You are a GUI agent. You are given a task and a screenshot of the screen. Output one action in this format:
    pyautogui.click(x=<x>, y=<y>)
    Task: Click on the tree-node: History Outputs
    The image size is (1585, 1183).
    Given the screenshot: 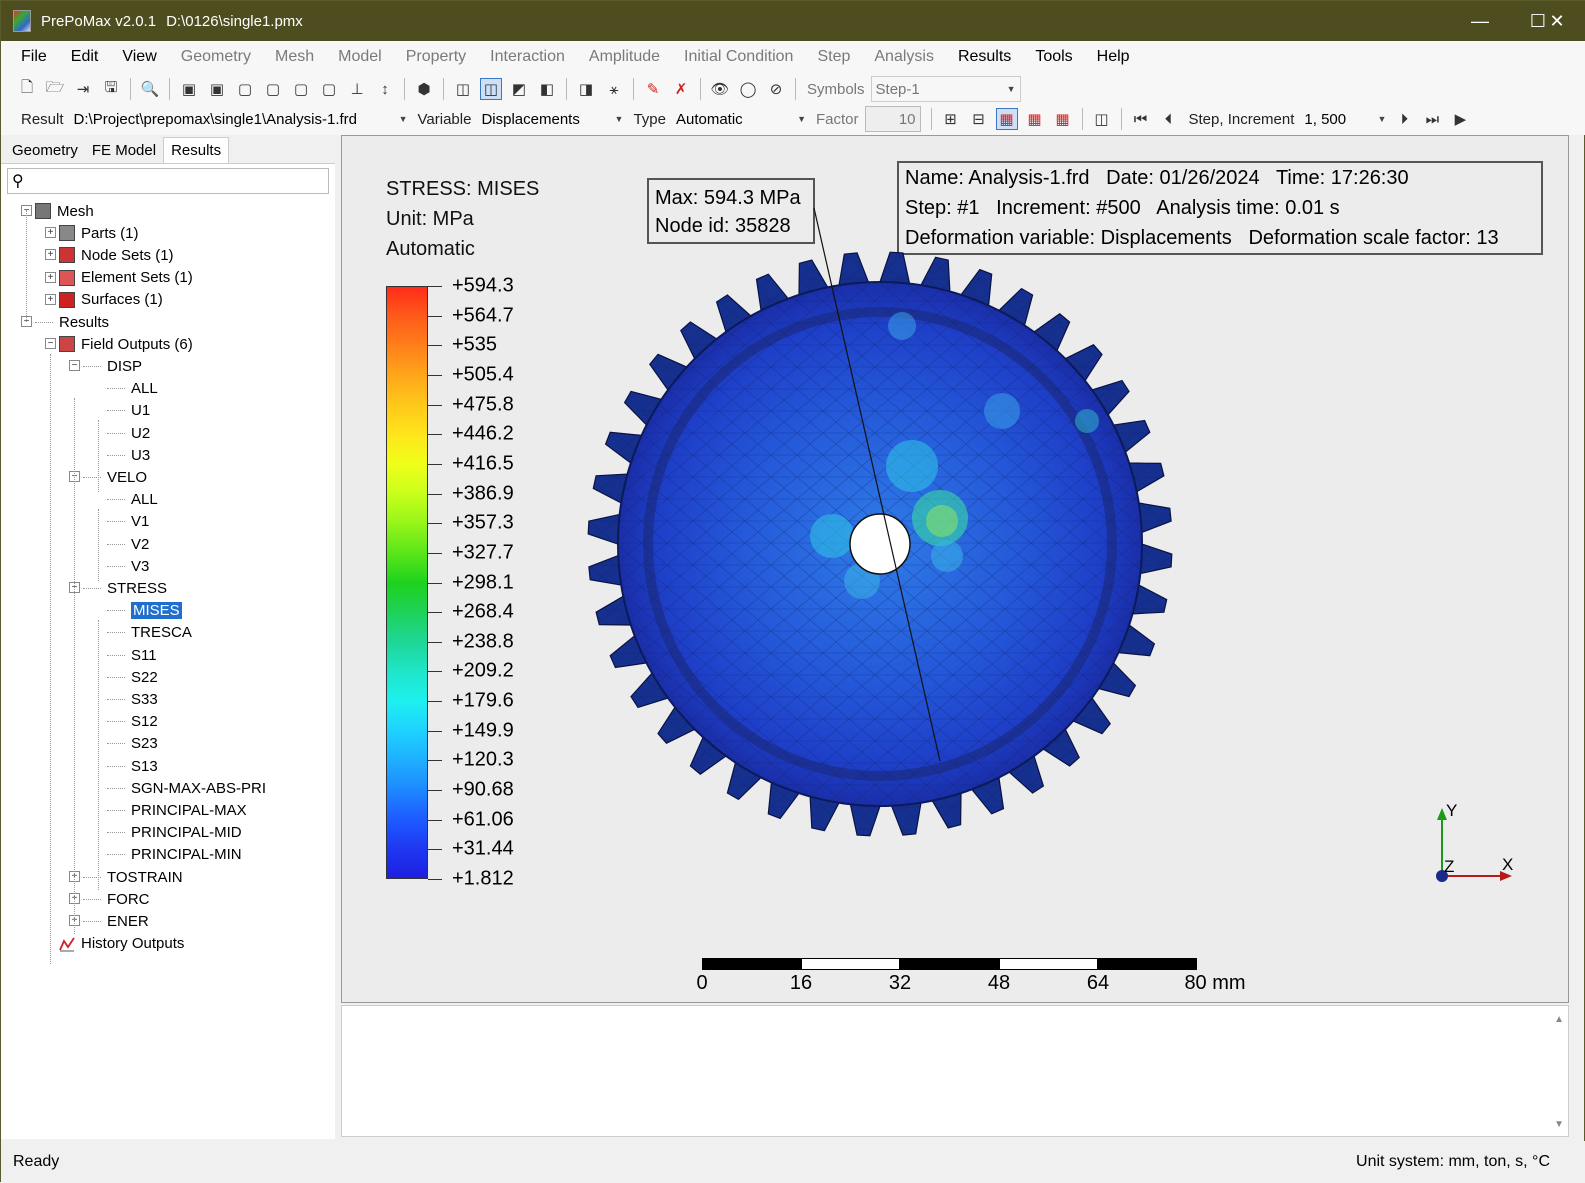 What is the action you would take?
    pyautogui.click(x=121, y=944)
    